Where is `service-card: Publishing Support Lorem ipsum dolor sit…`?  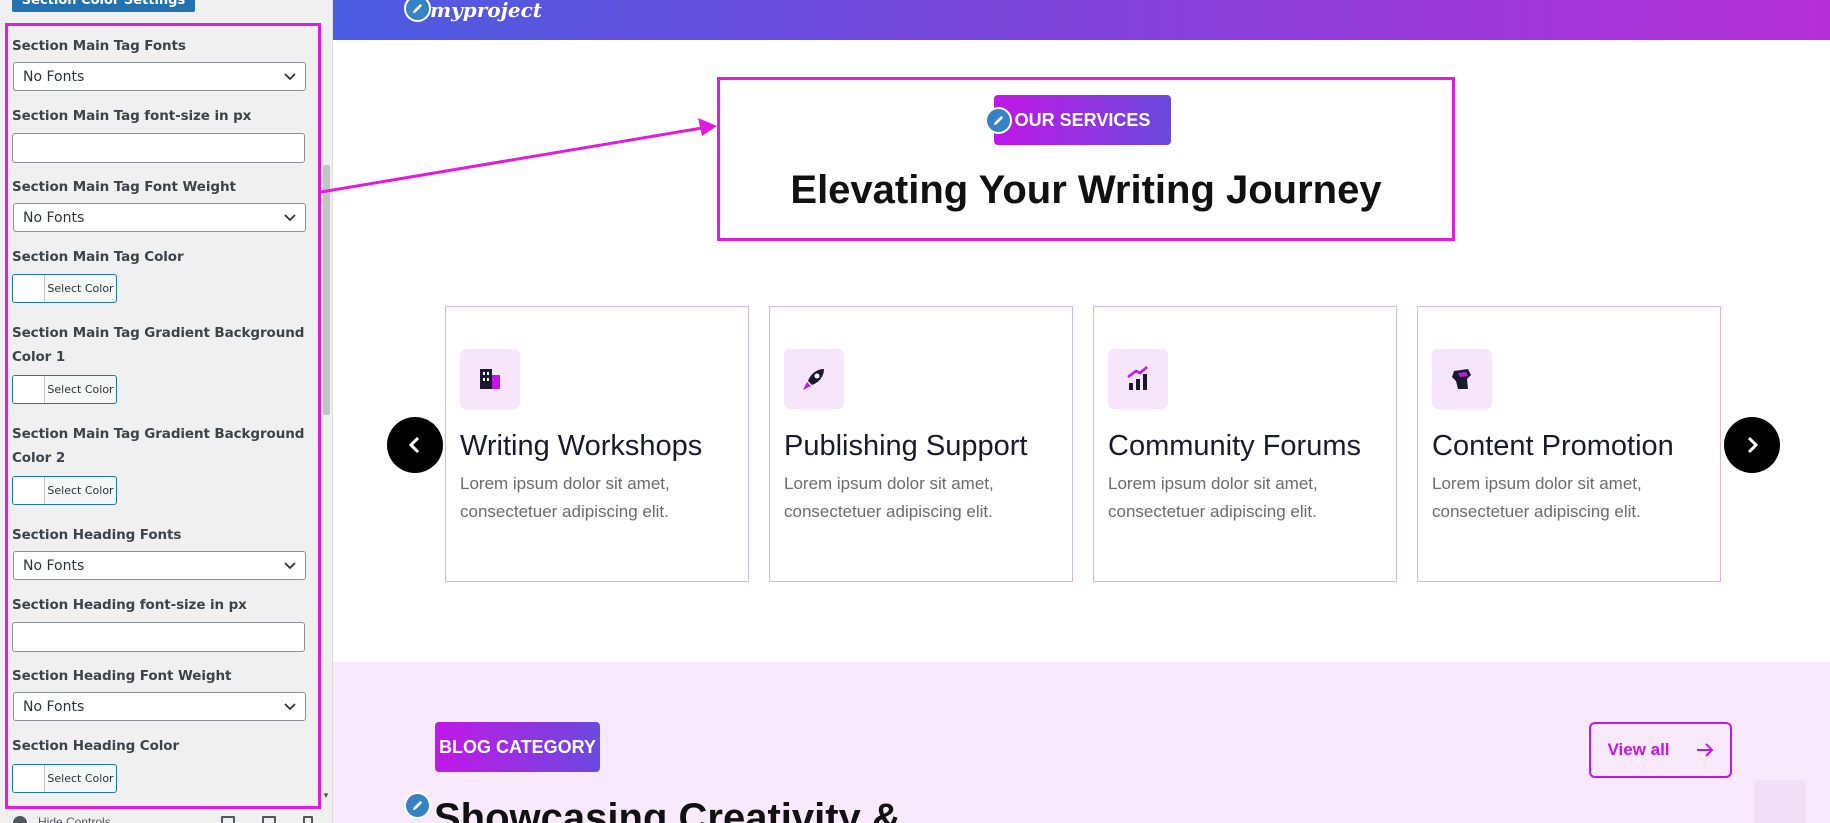 service-card: Publishing Support Lorem ipsum dolor sit… is located at coordinates (921, 444).